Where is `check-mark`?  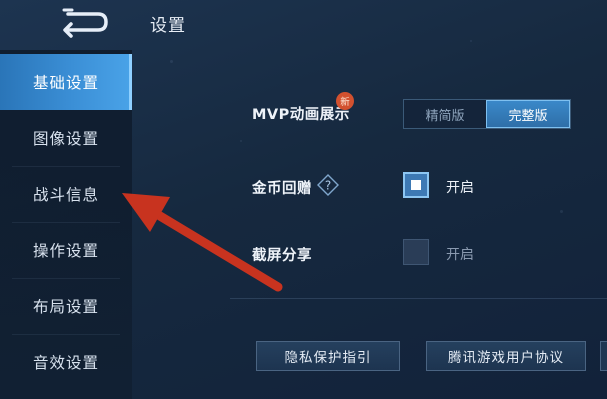
check-mark is located at coordinates (416, 185).